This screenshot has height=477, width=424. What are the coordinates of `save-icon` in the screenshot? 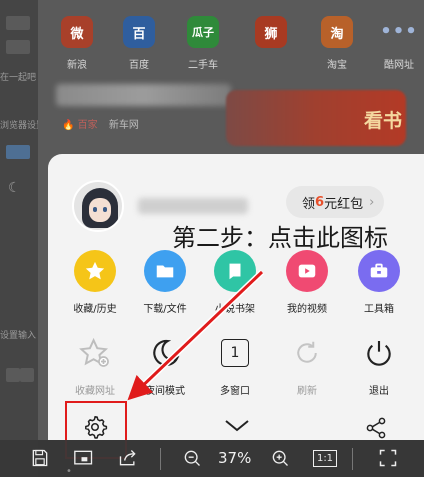 It's located at (40, 458).